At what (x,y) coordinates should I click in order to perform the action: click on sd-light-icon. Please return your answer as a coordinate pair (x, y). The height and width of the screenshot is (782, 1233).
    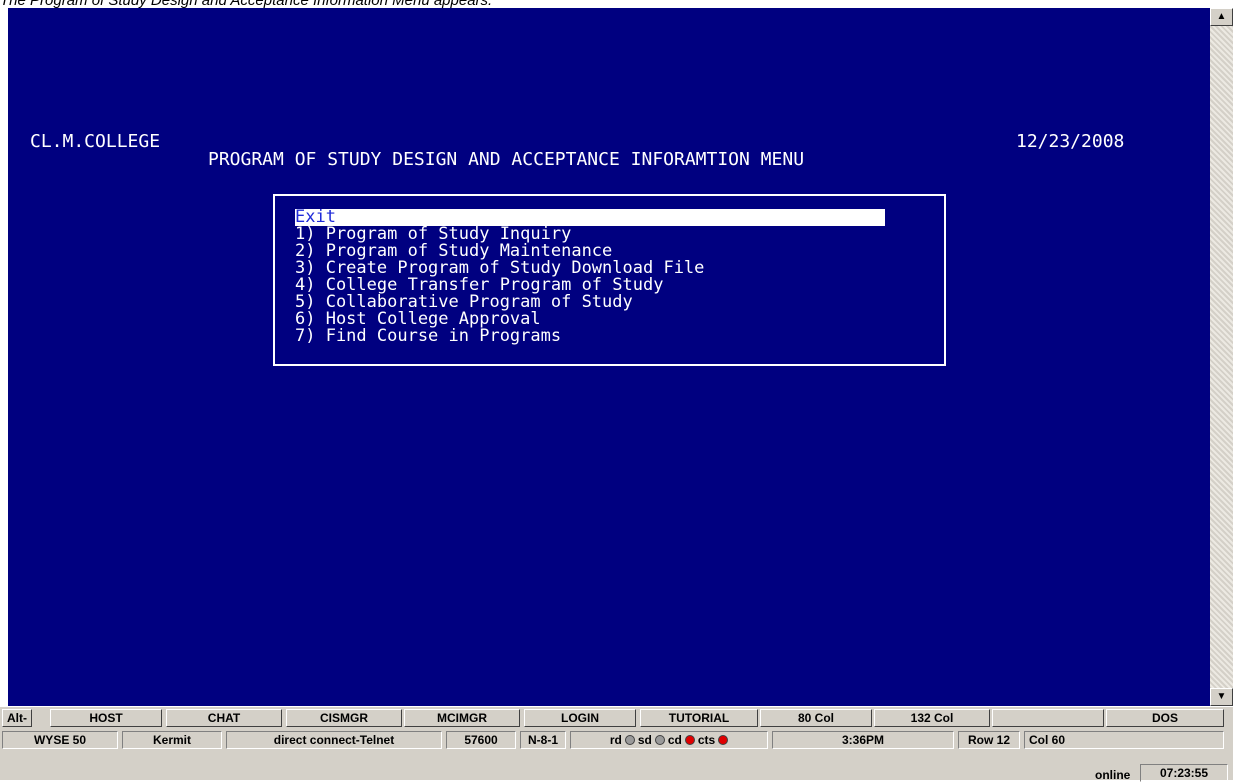
    Looking at the image, I should click on (659, 740).